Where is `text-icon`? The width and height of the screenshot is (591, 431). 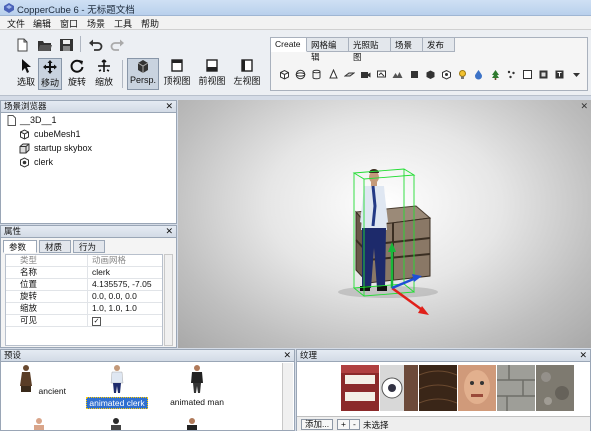 text-icon is located at coordinates (527, 74).